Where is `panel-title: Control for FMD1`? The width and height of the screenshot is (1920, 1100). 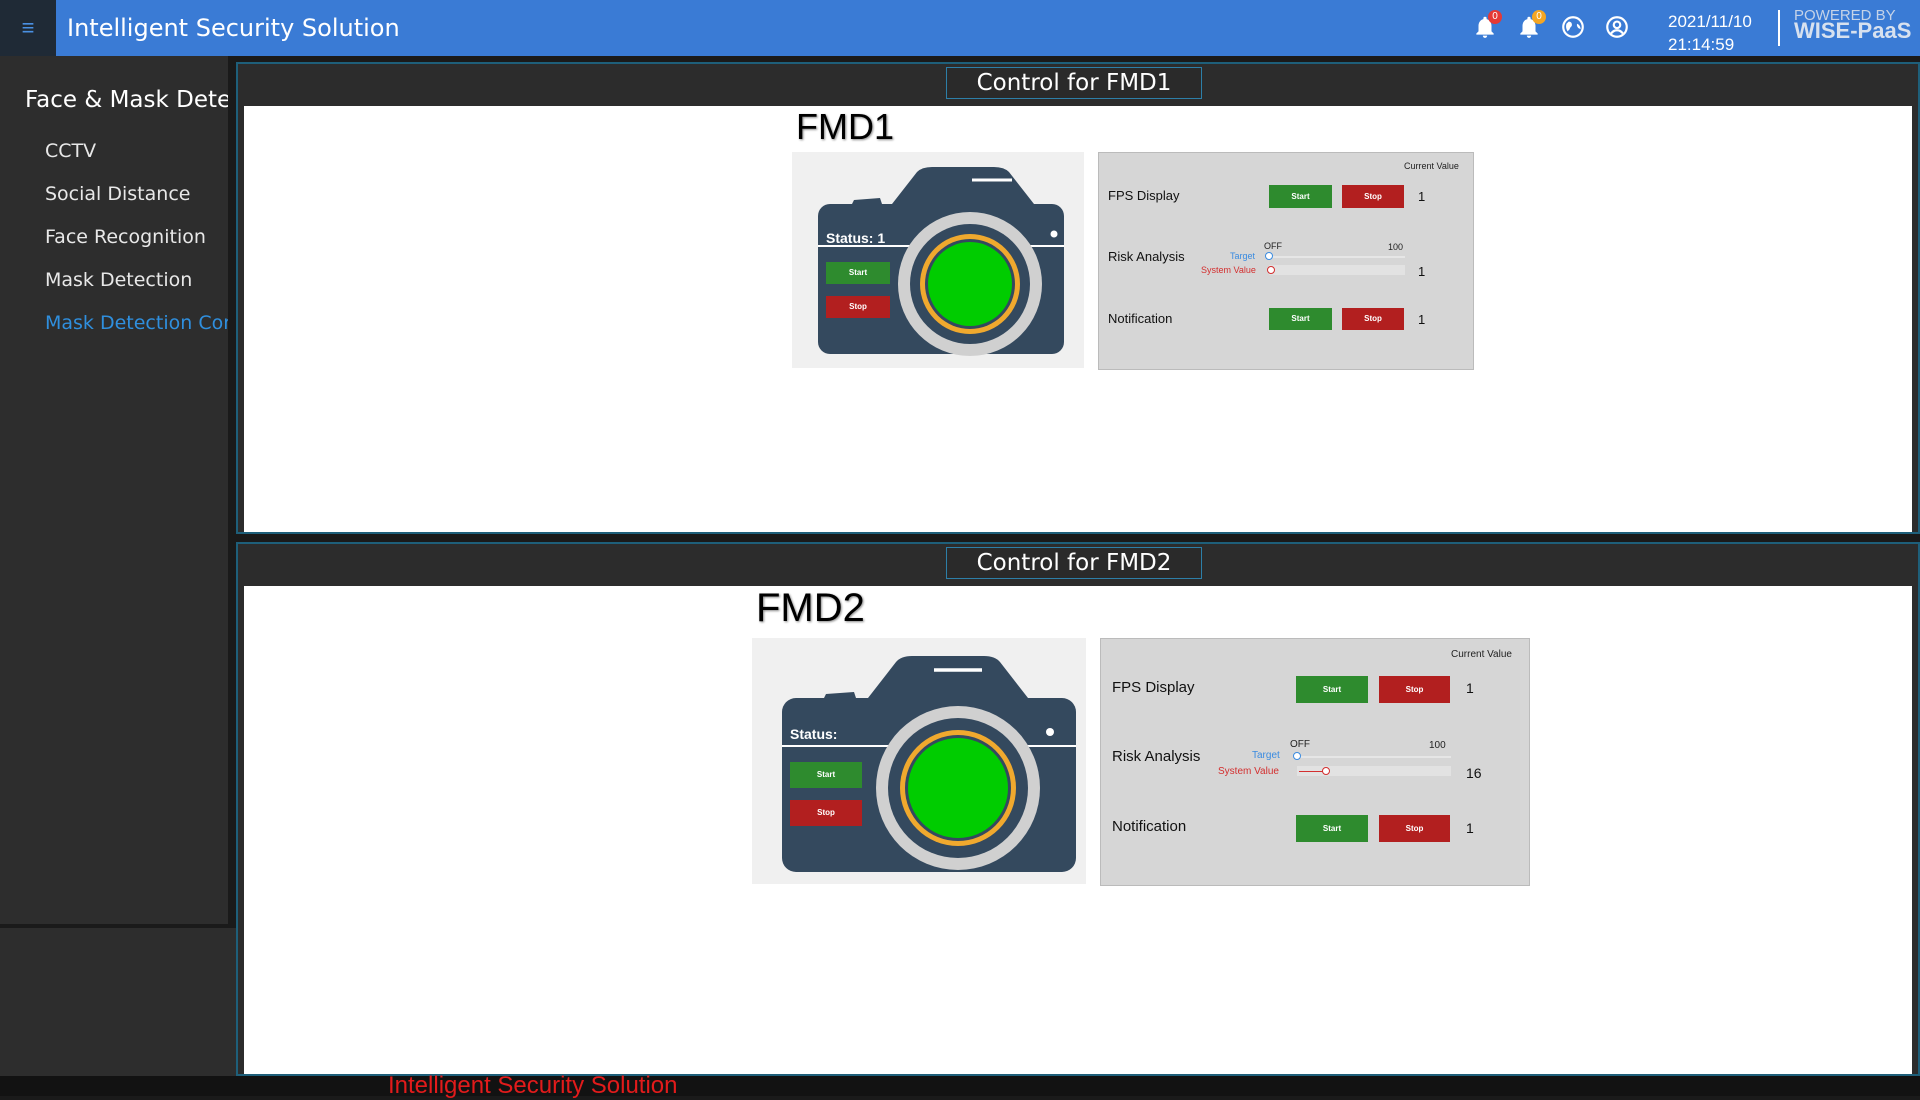
panel-title: Control for FMD1 is located at coordinates (1074, 83).